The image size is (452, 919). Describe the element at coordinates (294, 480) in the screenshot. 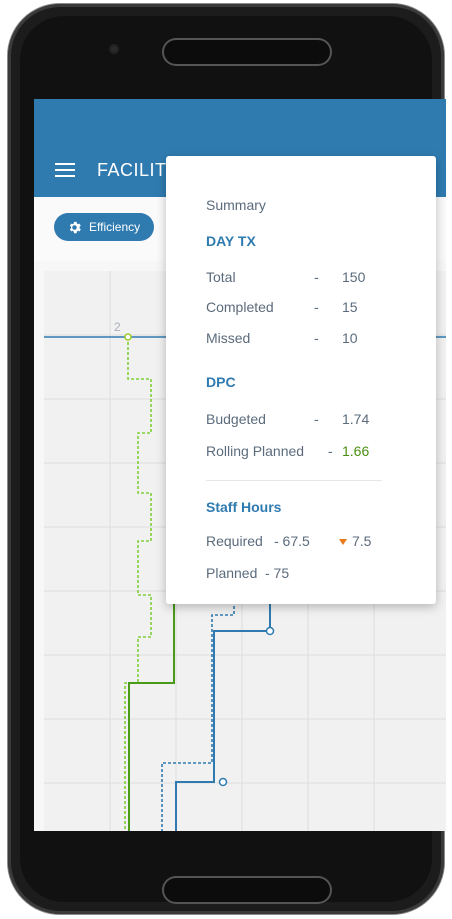

I see `section-divider` at that location.